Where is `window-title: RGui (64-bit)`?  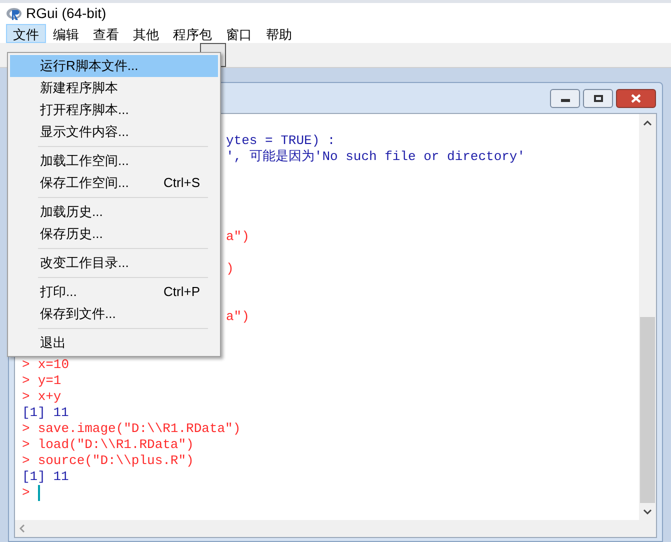 window-title: RGui (64-bit) is located at coordinates (66, 13).